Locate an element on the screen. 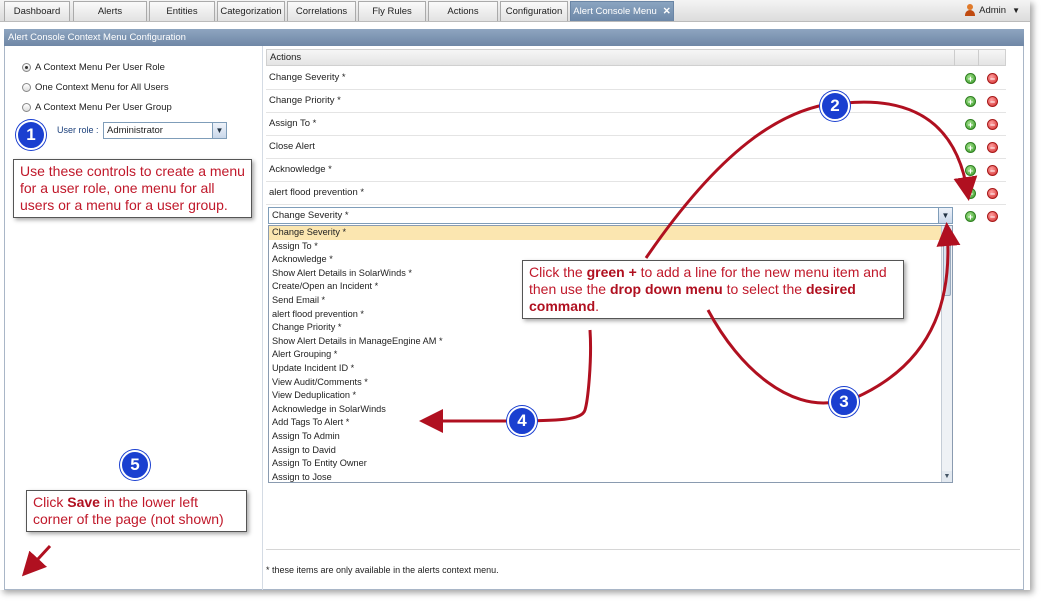 The height and width of the screenshot is (602, 1047). arrow-2b is located at coordinates (911, 150).